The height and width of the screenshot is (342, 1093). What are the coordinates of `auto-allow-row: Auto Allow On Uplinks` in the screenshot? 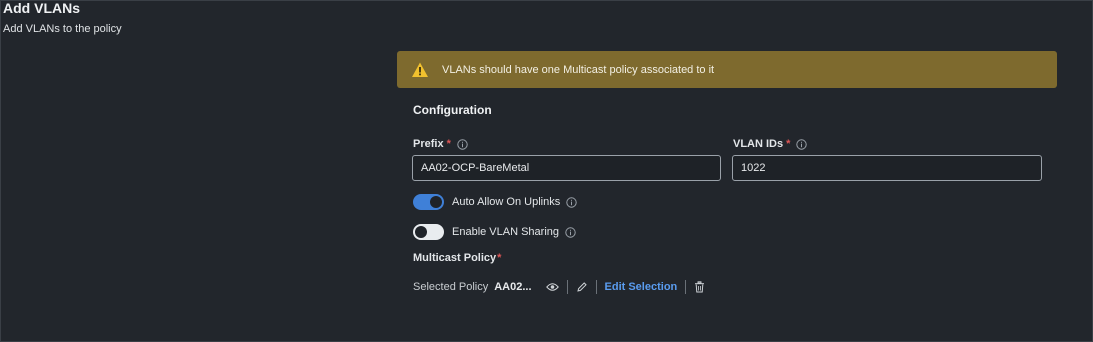 It's located at (495, 202).